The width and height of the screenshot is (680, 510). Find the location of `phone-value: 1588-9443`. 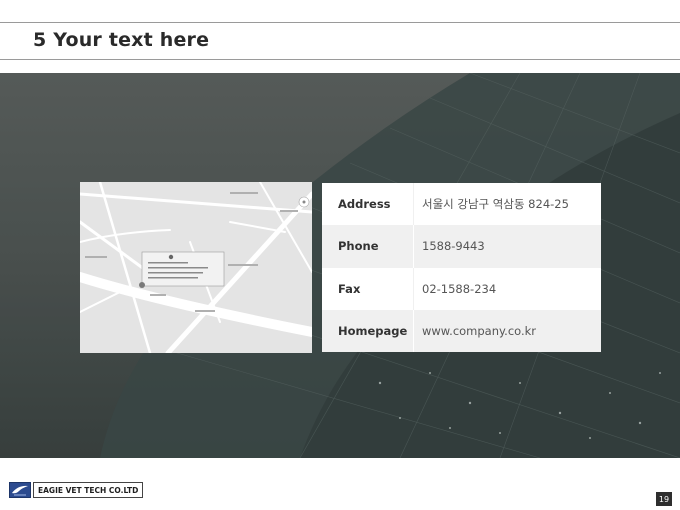

phone-value: 1588-9443 is located at coordinates (453, 246).